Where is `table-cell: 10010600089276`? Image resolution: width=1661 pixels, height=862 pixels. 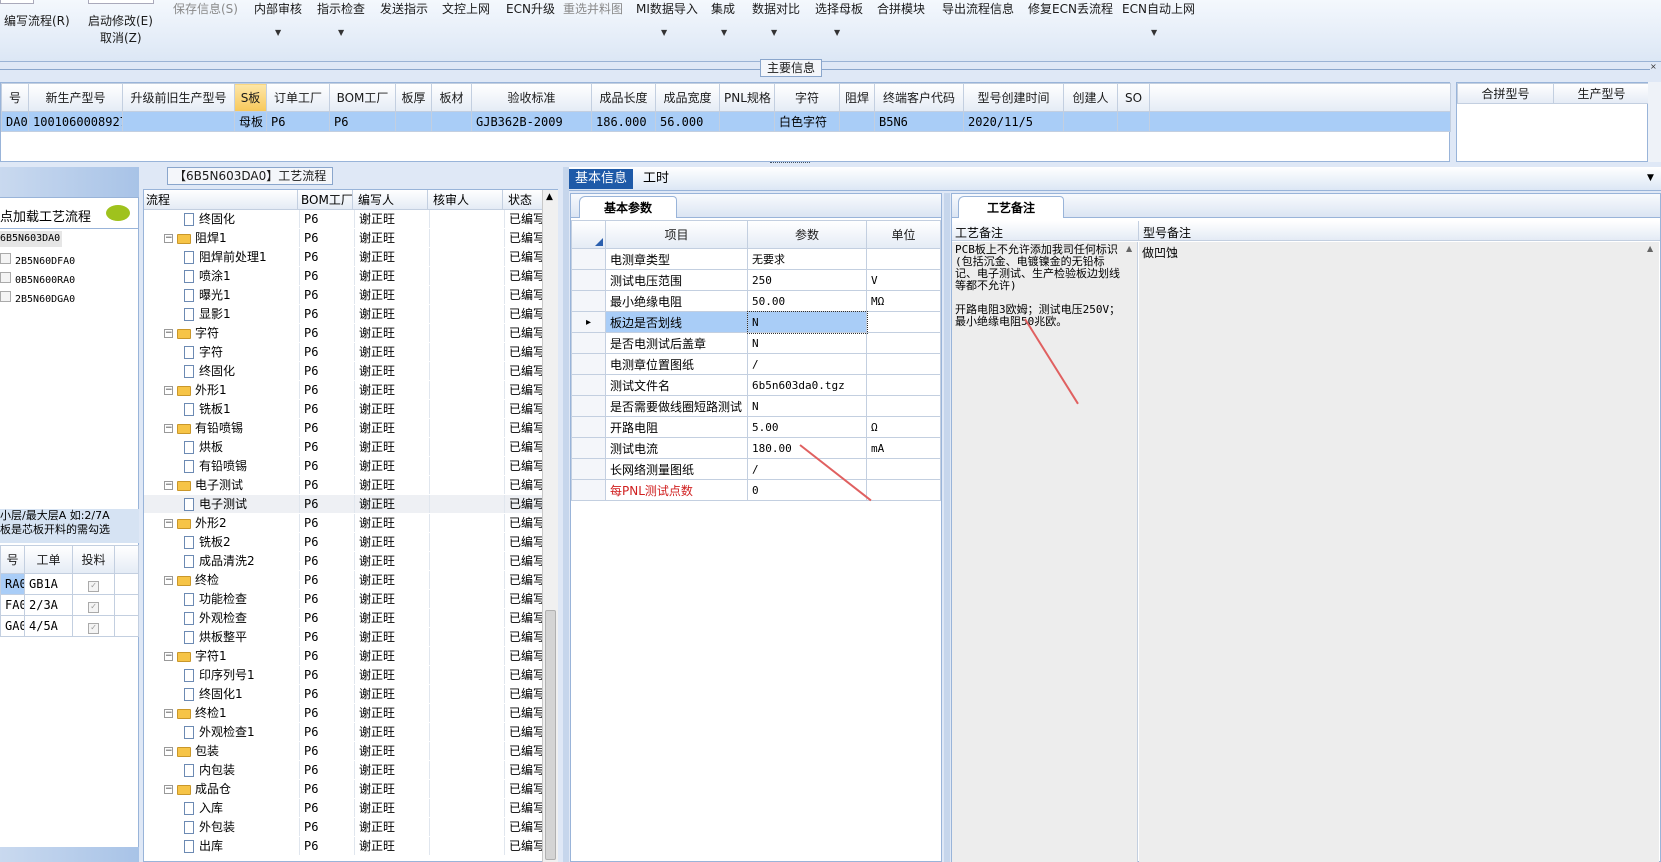
table-cell: 10010600089276 is located at coordinates (75, 121).